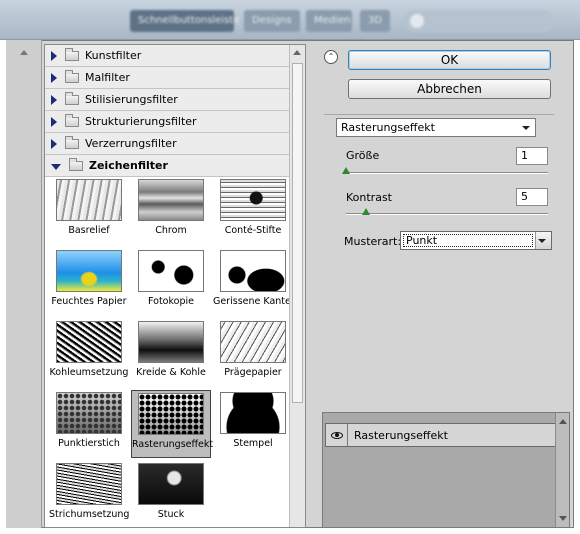  Describe the element at coordinates (184, 21) in the screenshot. I see `toolbar-item-1: Schnellbuttonsleiste` at that location.